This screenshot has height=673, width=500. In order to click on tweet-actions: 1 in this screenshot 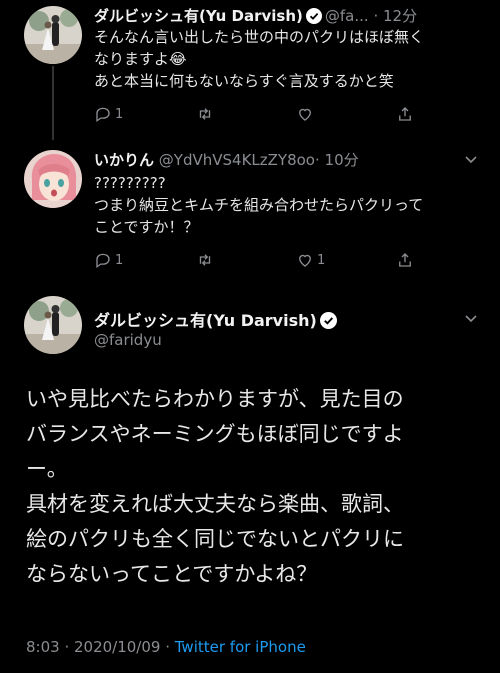, I will do `click(294, 114)`.